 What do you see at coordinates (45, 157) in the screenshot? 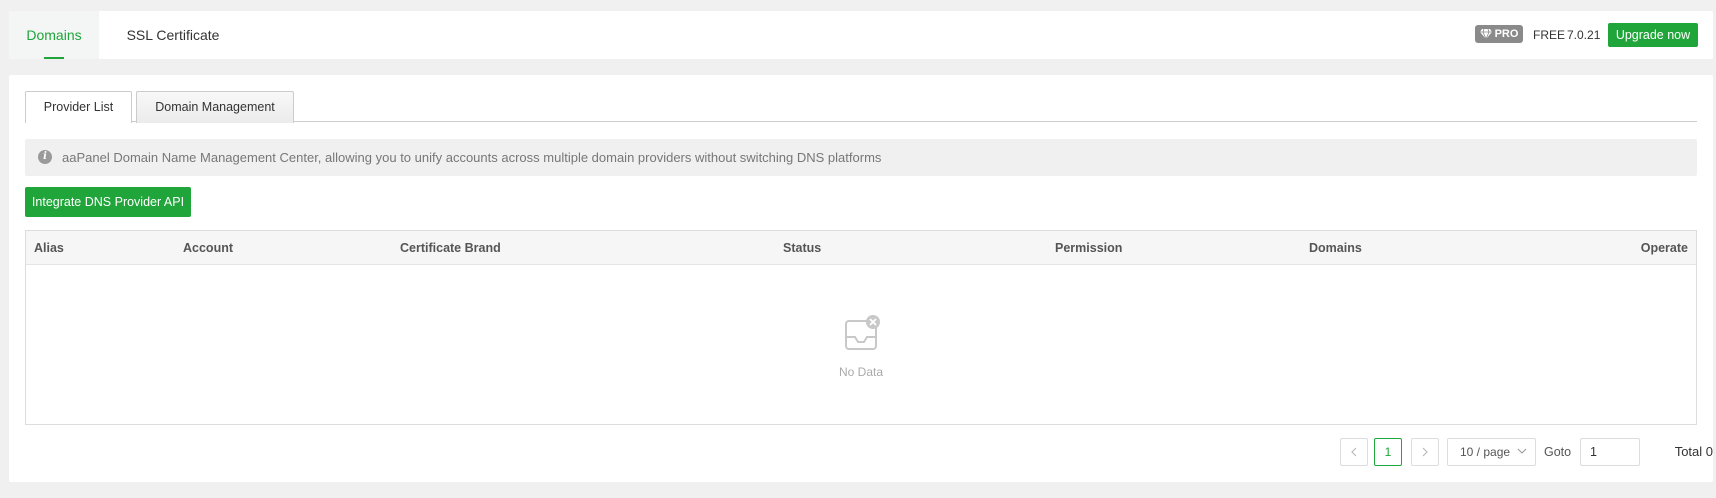
I see `info-icon: i` at bounding box center [45, 157].